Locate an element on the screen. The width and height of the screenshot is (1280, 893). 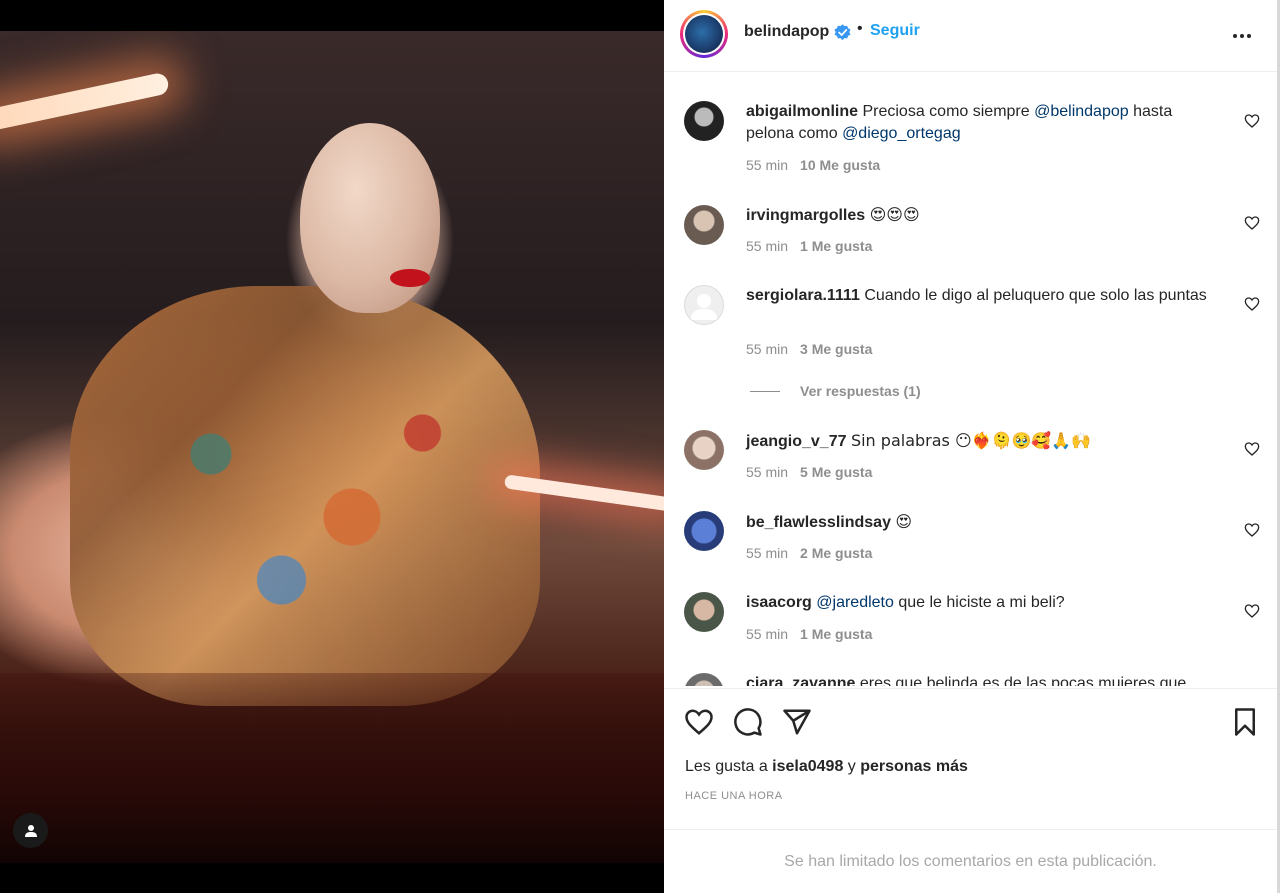
floor is located at coordinates (332, 768).